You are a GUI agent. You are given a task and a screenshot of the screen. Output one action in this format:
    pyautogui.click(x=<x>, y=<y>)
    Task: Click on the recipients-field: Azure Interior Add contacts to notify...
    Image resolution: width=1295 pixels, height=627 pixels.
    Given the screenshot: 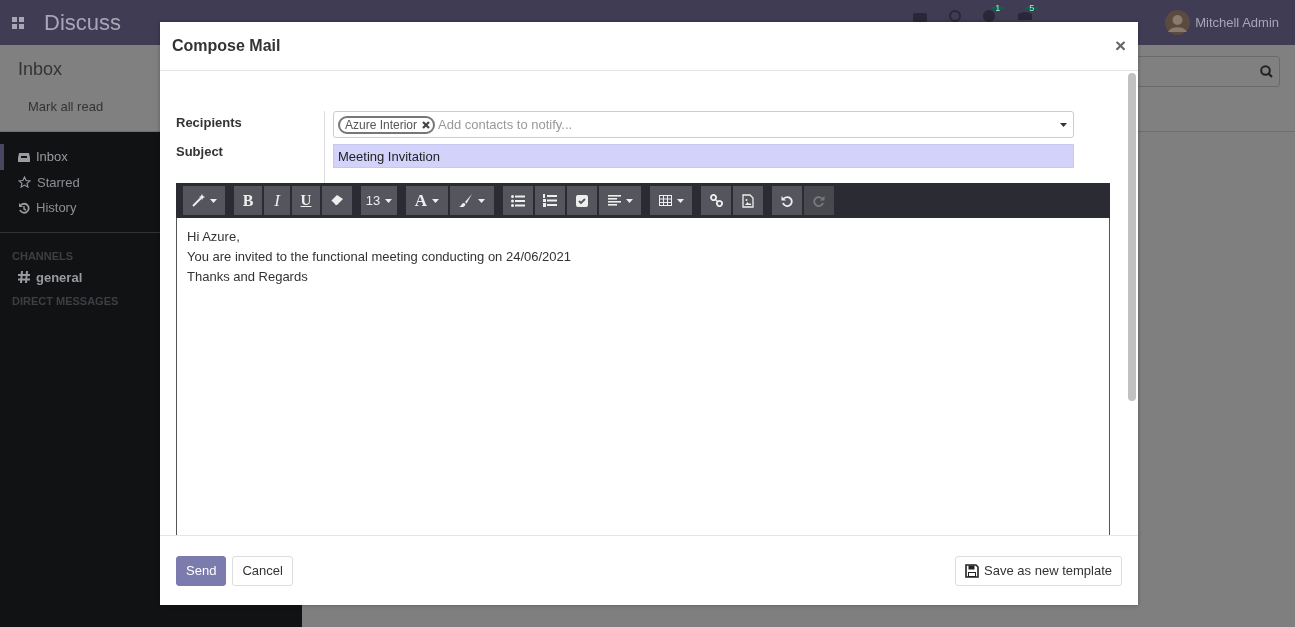 What is the action you would take?
    pyautogui.click(x=703, y=124)
    